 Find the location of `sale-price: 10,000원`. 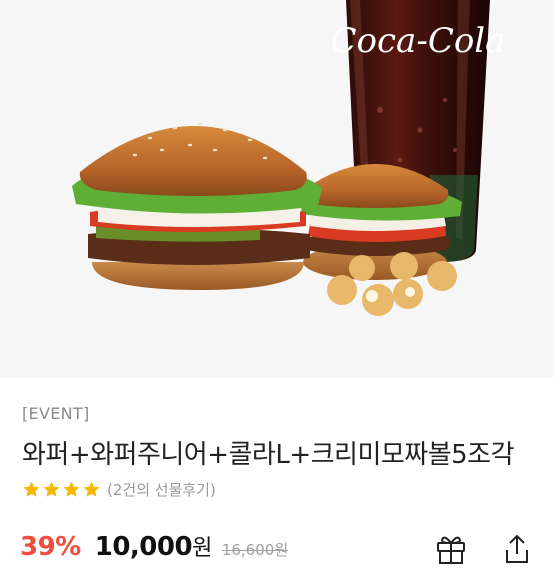

sale-price: 10,000원 is located at coordinates (153, 546).